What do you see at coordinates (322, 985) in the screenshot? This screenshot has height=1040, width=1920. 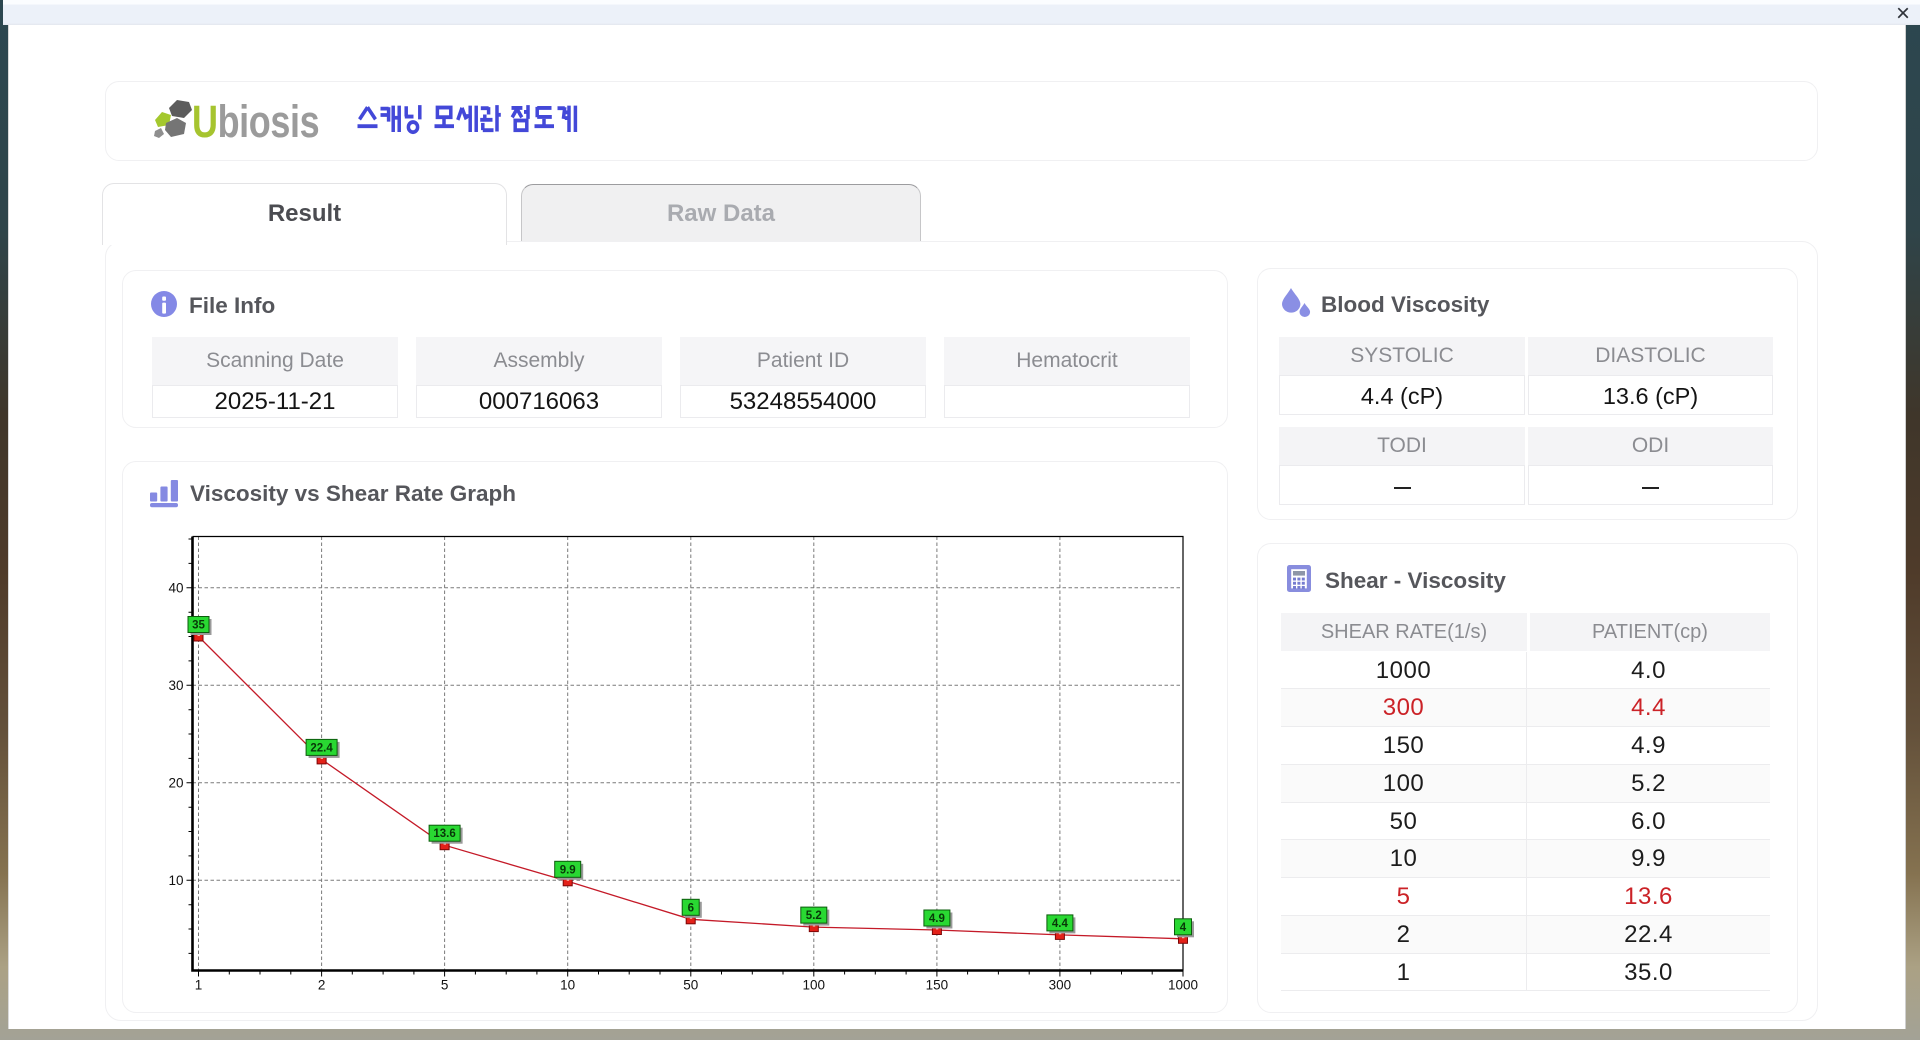 I see `svg-text: 2` at bounding box center [322, 985].